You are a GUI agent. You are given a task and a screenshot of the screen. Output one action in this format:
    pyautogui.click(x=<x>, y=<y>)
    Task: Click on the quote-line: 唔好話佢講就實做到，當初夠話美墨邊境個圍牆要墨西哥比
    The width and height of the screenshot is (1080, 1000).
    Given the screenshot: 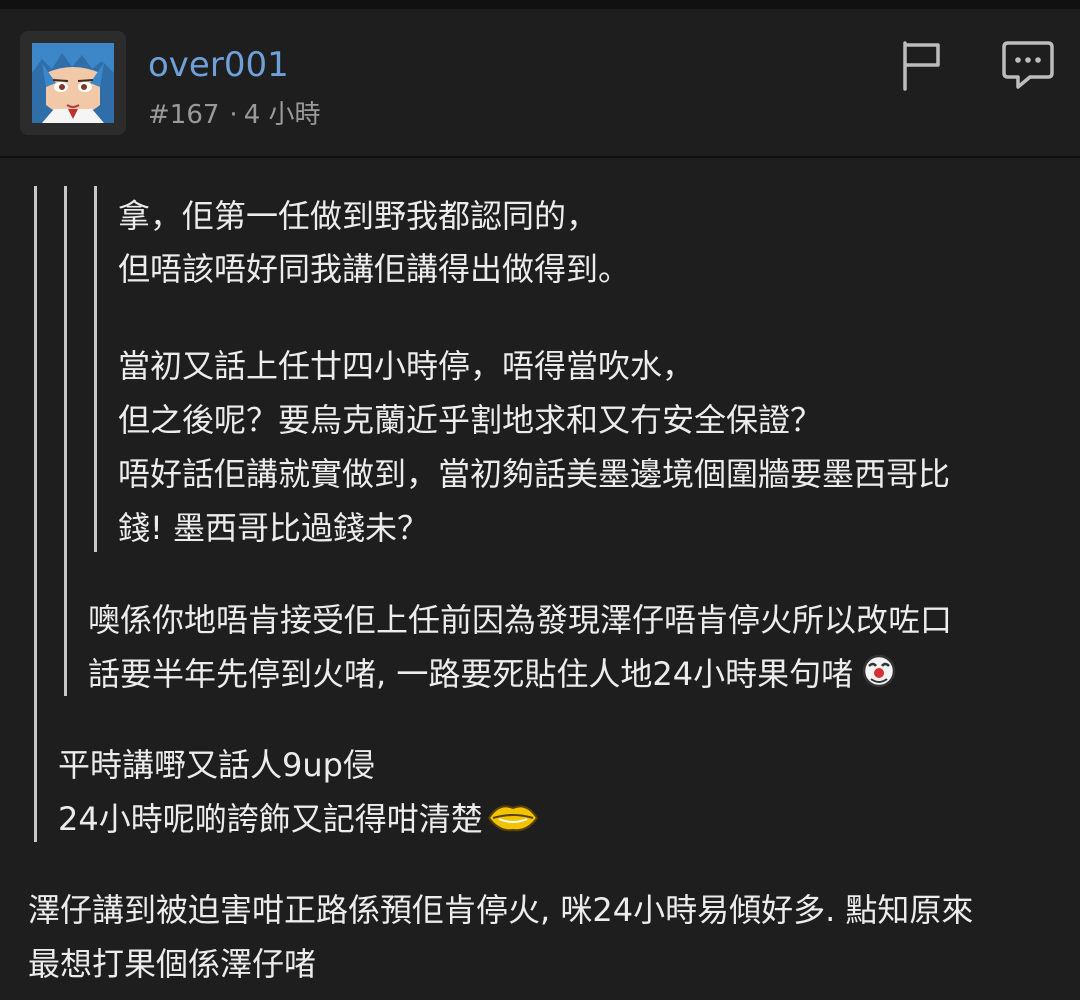 What is the action you would take?
    pyautogui.click(x=534, y=474)
    